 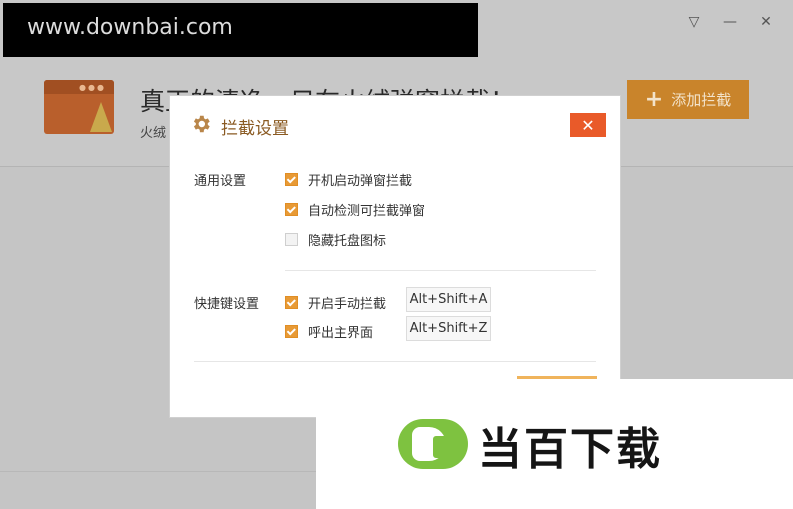 I want to click on dialog-close-button: ✕, so click(x=588, y=125).